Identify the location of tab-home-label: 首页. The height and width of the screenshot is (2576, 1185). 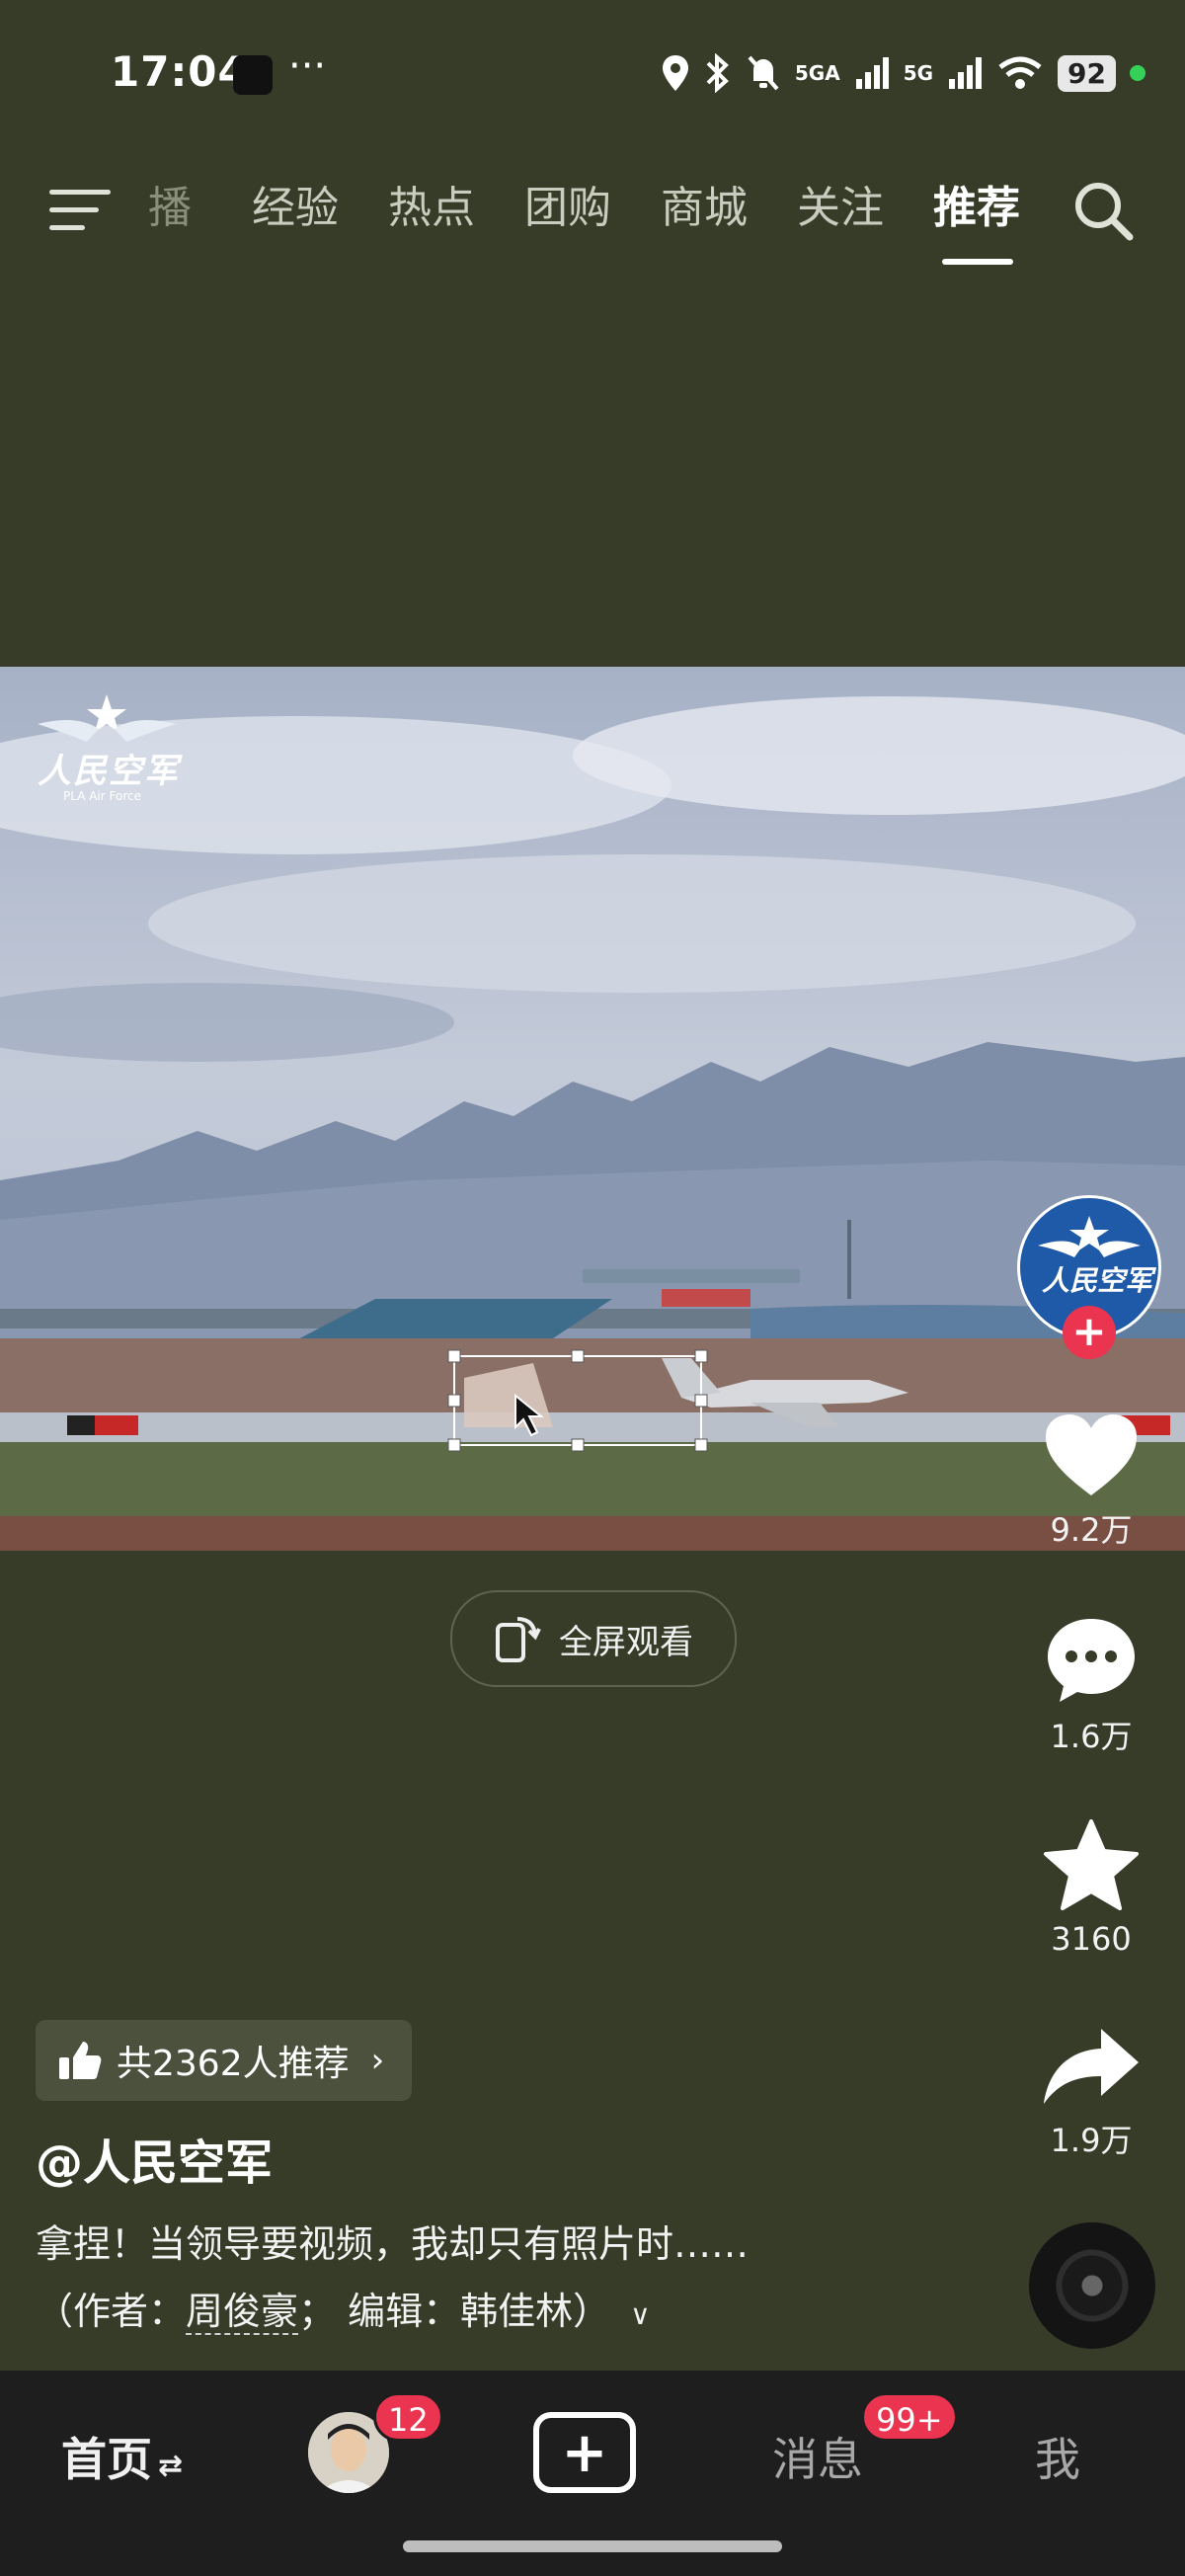
(107, 2459).